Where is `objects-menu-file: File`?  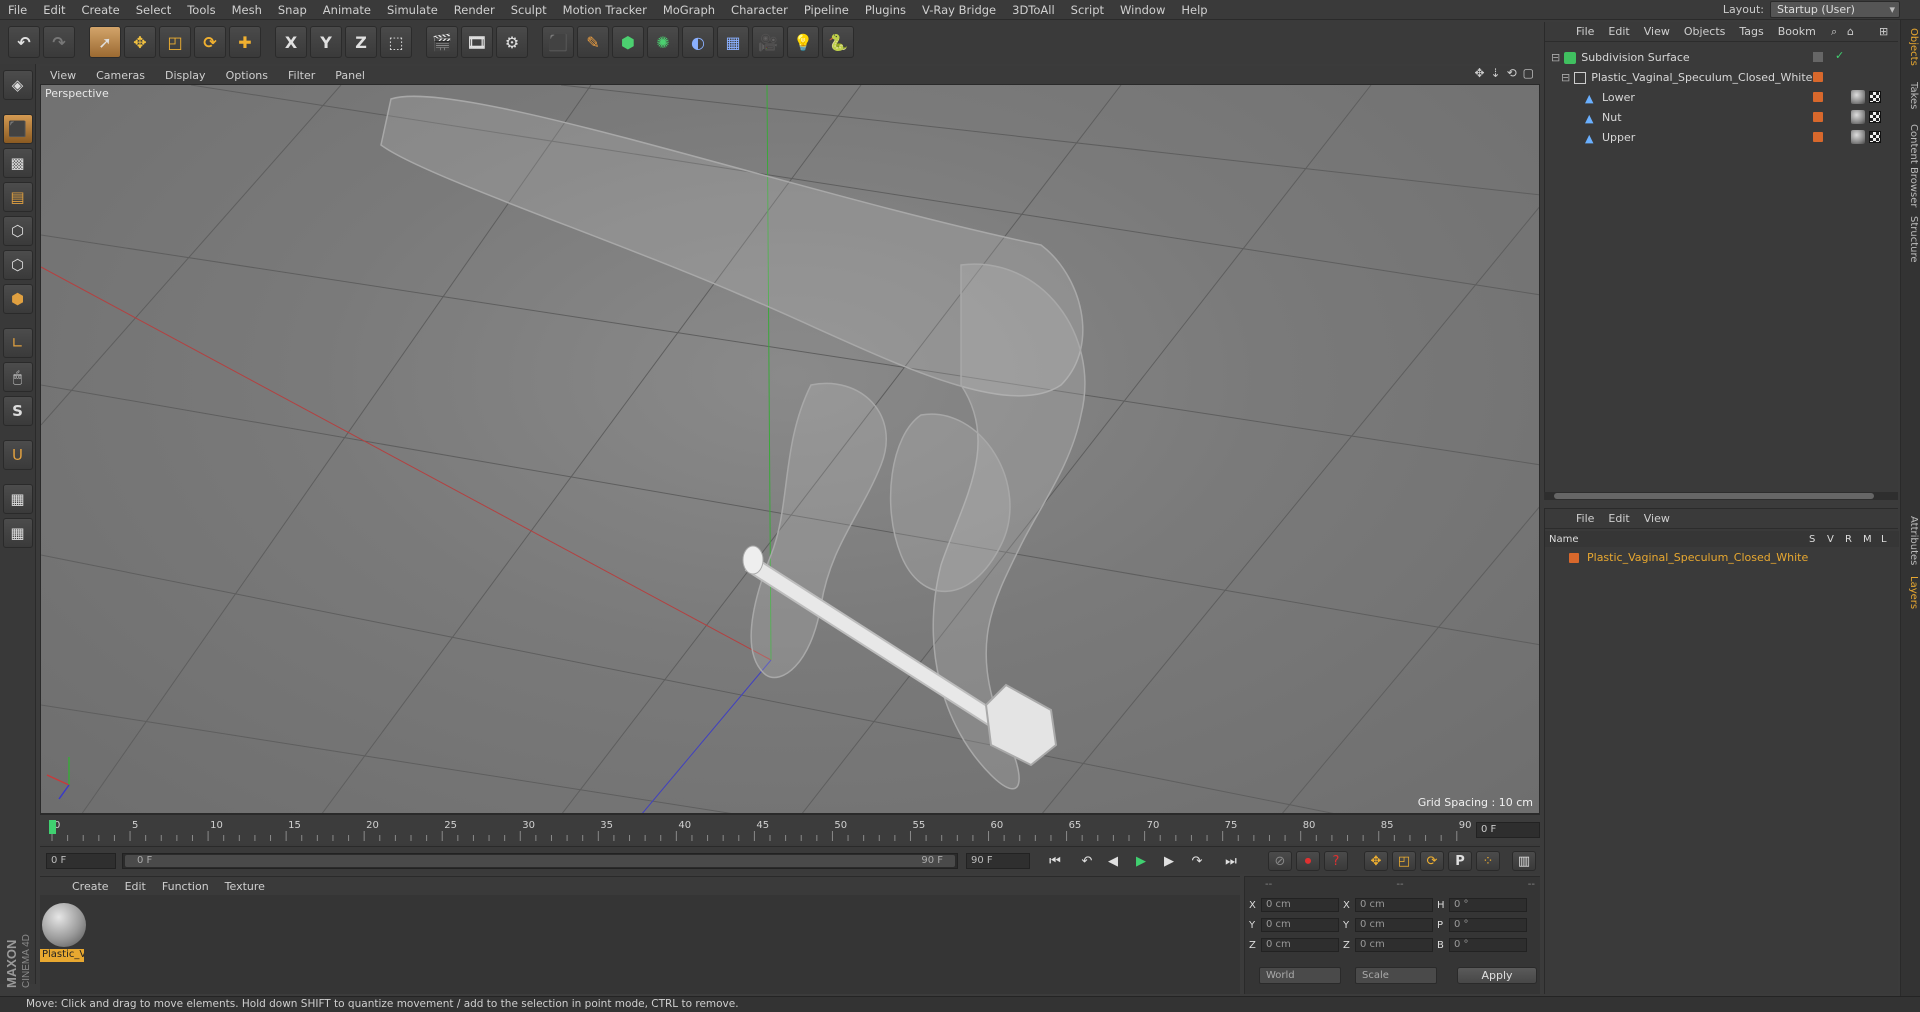
objects-menu-file: File is located at coordinates (1585, 31).